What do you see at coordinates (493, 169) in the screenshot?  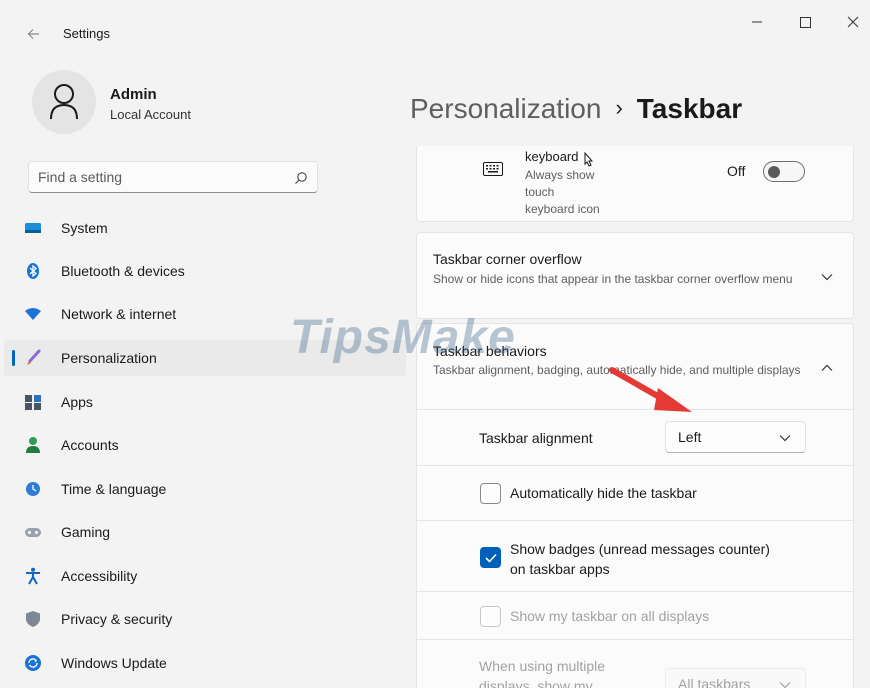 I see `keyboard-icon` at bounding box center [493, 169].